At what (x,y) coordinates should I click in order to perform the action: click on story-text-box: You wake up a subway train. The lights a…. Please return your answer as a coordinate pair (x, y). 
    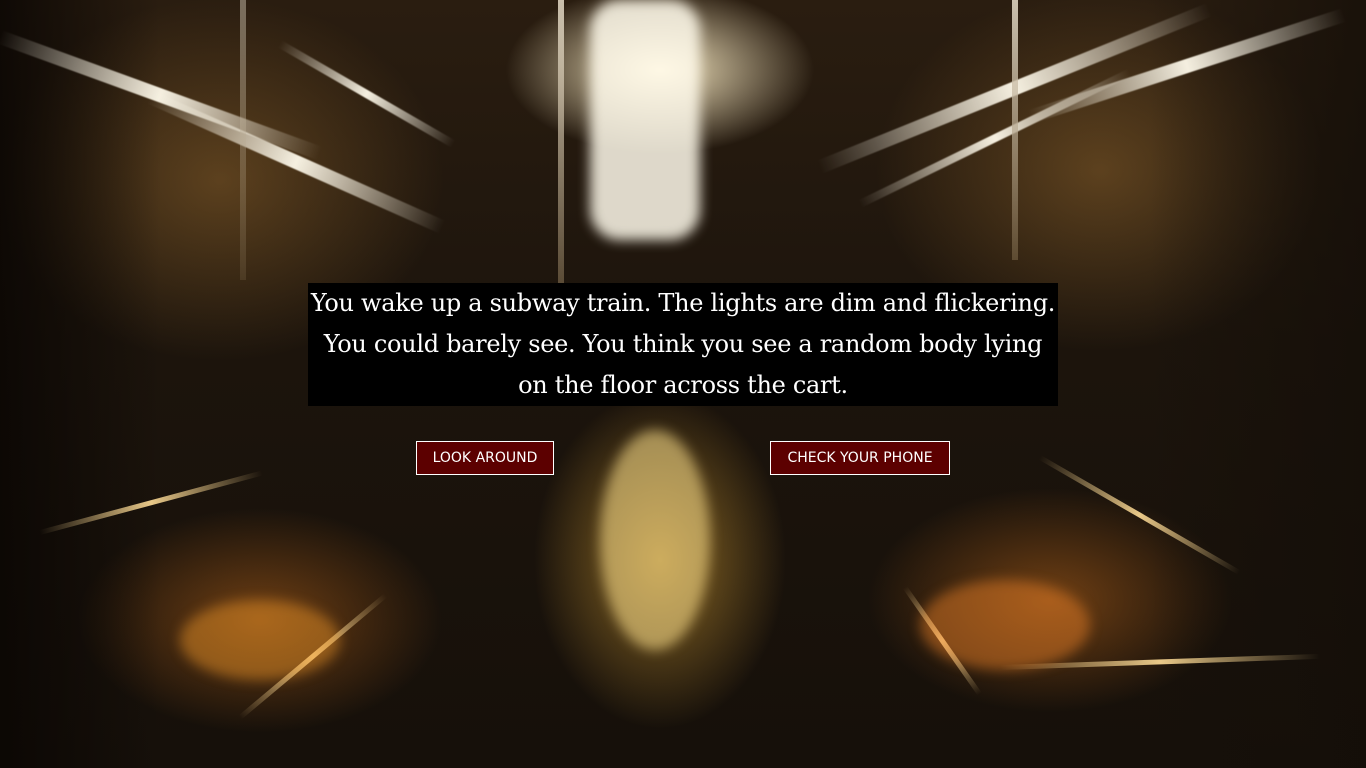
    Looking at the image, I should click on (683, 344).